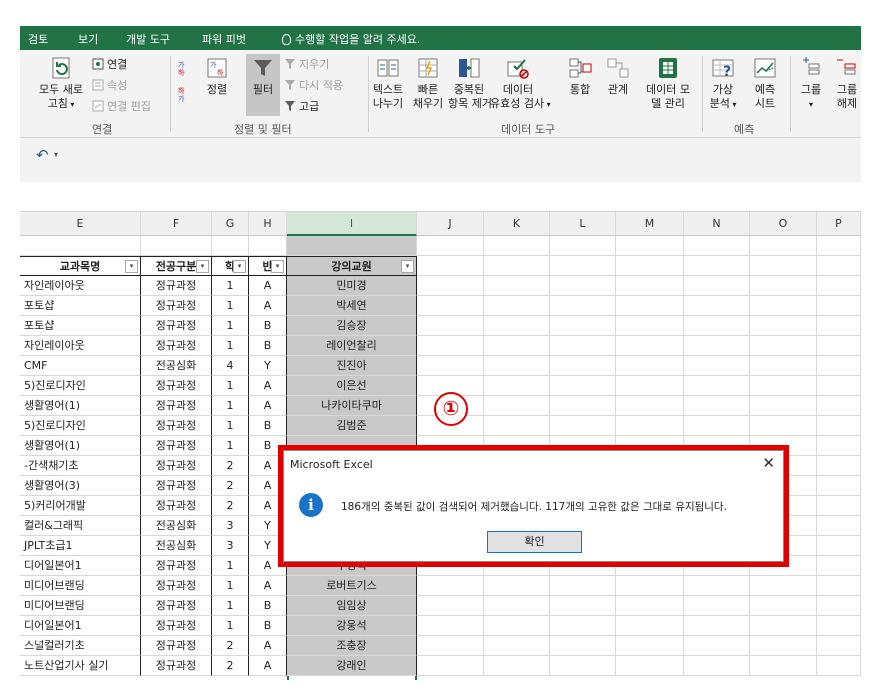 The width and height of the screenshot is (876, 700). What do you see at coordinates (230, 224) in the screenshot?
I see `column-header-g: G` at bounding box center [230, 224].